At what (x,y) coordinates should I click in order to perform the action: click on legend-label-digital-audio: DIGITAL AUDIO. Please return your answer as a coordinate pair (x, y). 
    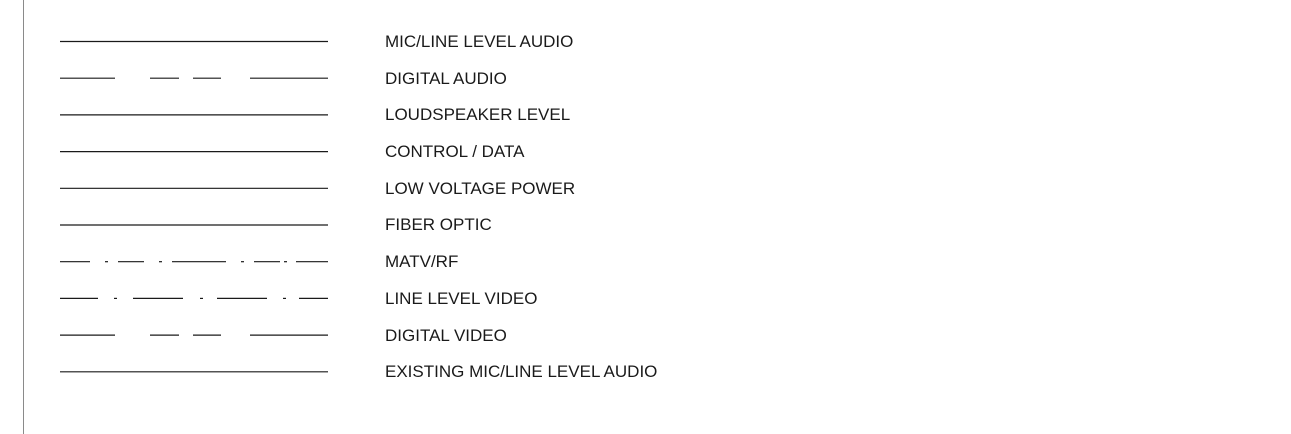
    Looking at the image, I should click on (446, 78).